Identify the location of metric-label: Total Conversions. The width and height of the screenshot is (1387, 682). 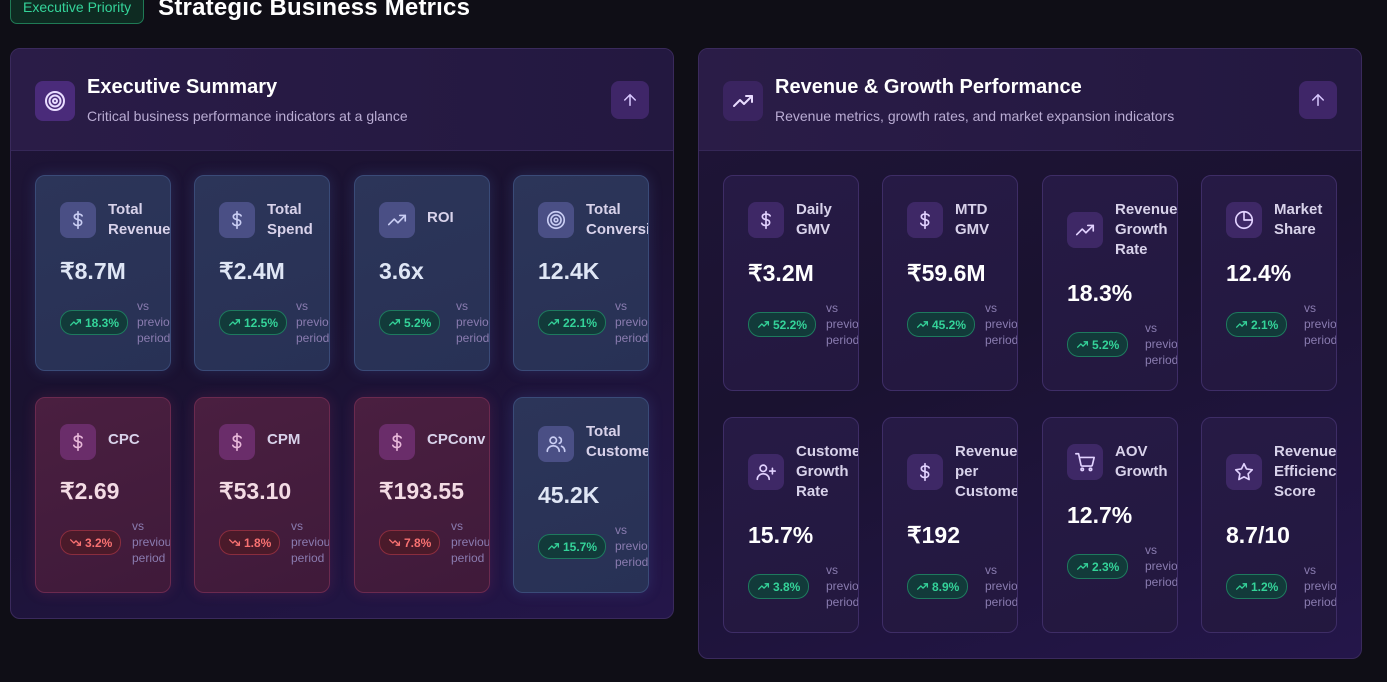
(617, 219).